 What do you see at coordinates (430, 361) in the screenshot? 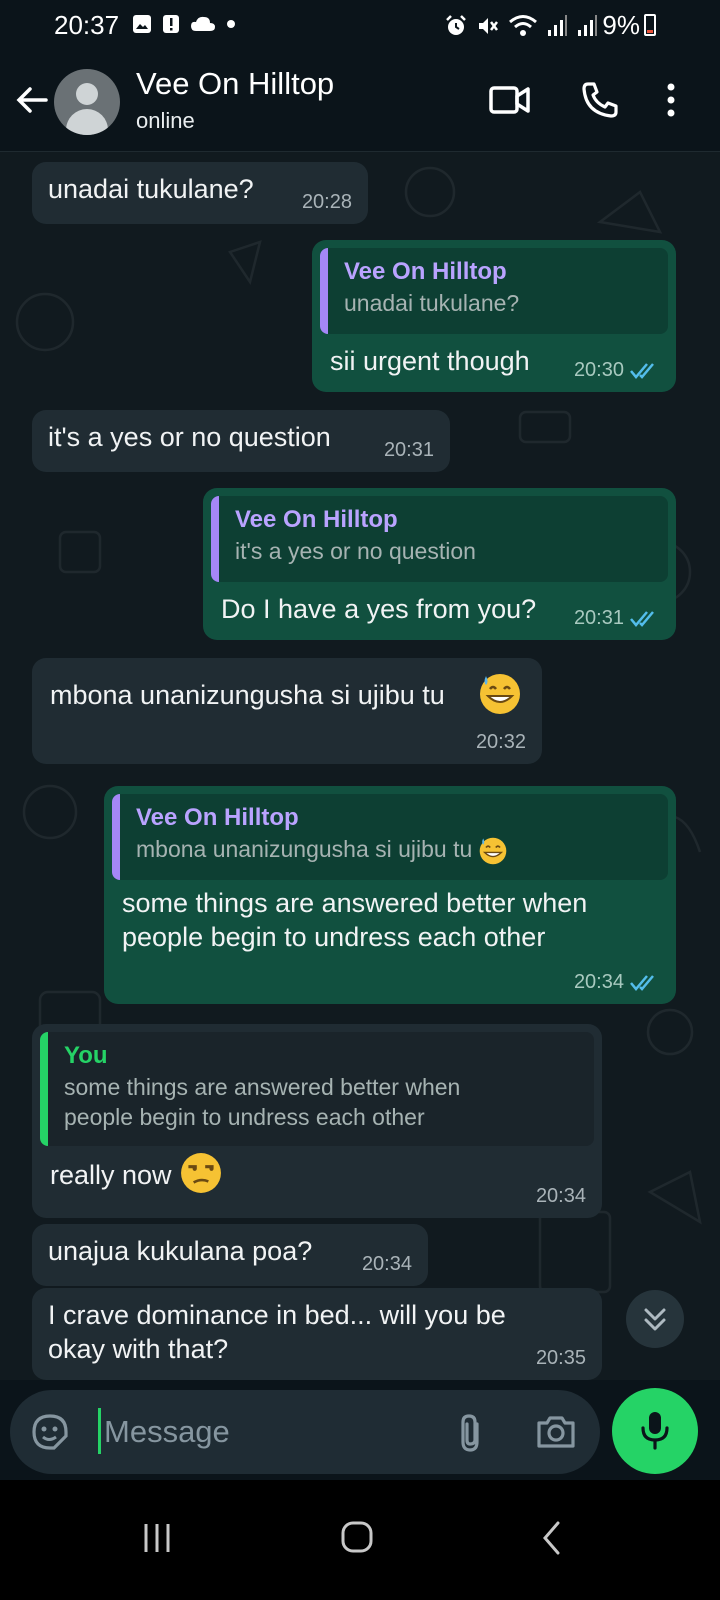
I see `message-text: sii urgent though` at bounding box center [430, 361].